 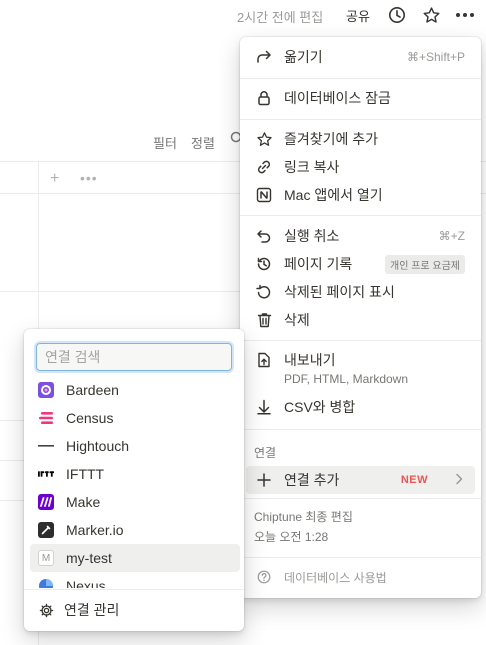 What do you see at coordinates (264, 320) in the screenshot?
I see `trash-icon` at bounding box center [264, 320].